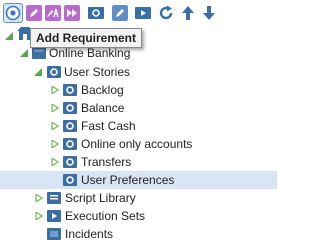  What do you see at coordinates (138, 108) in the screenshot?
I see `tree-node-balance: Balance` at bounding box center [138, 108].